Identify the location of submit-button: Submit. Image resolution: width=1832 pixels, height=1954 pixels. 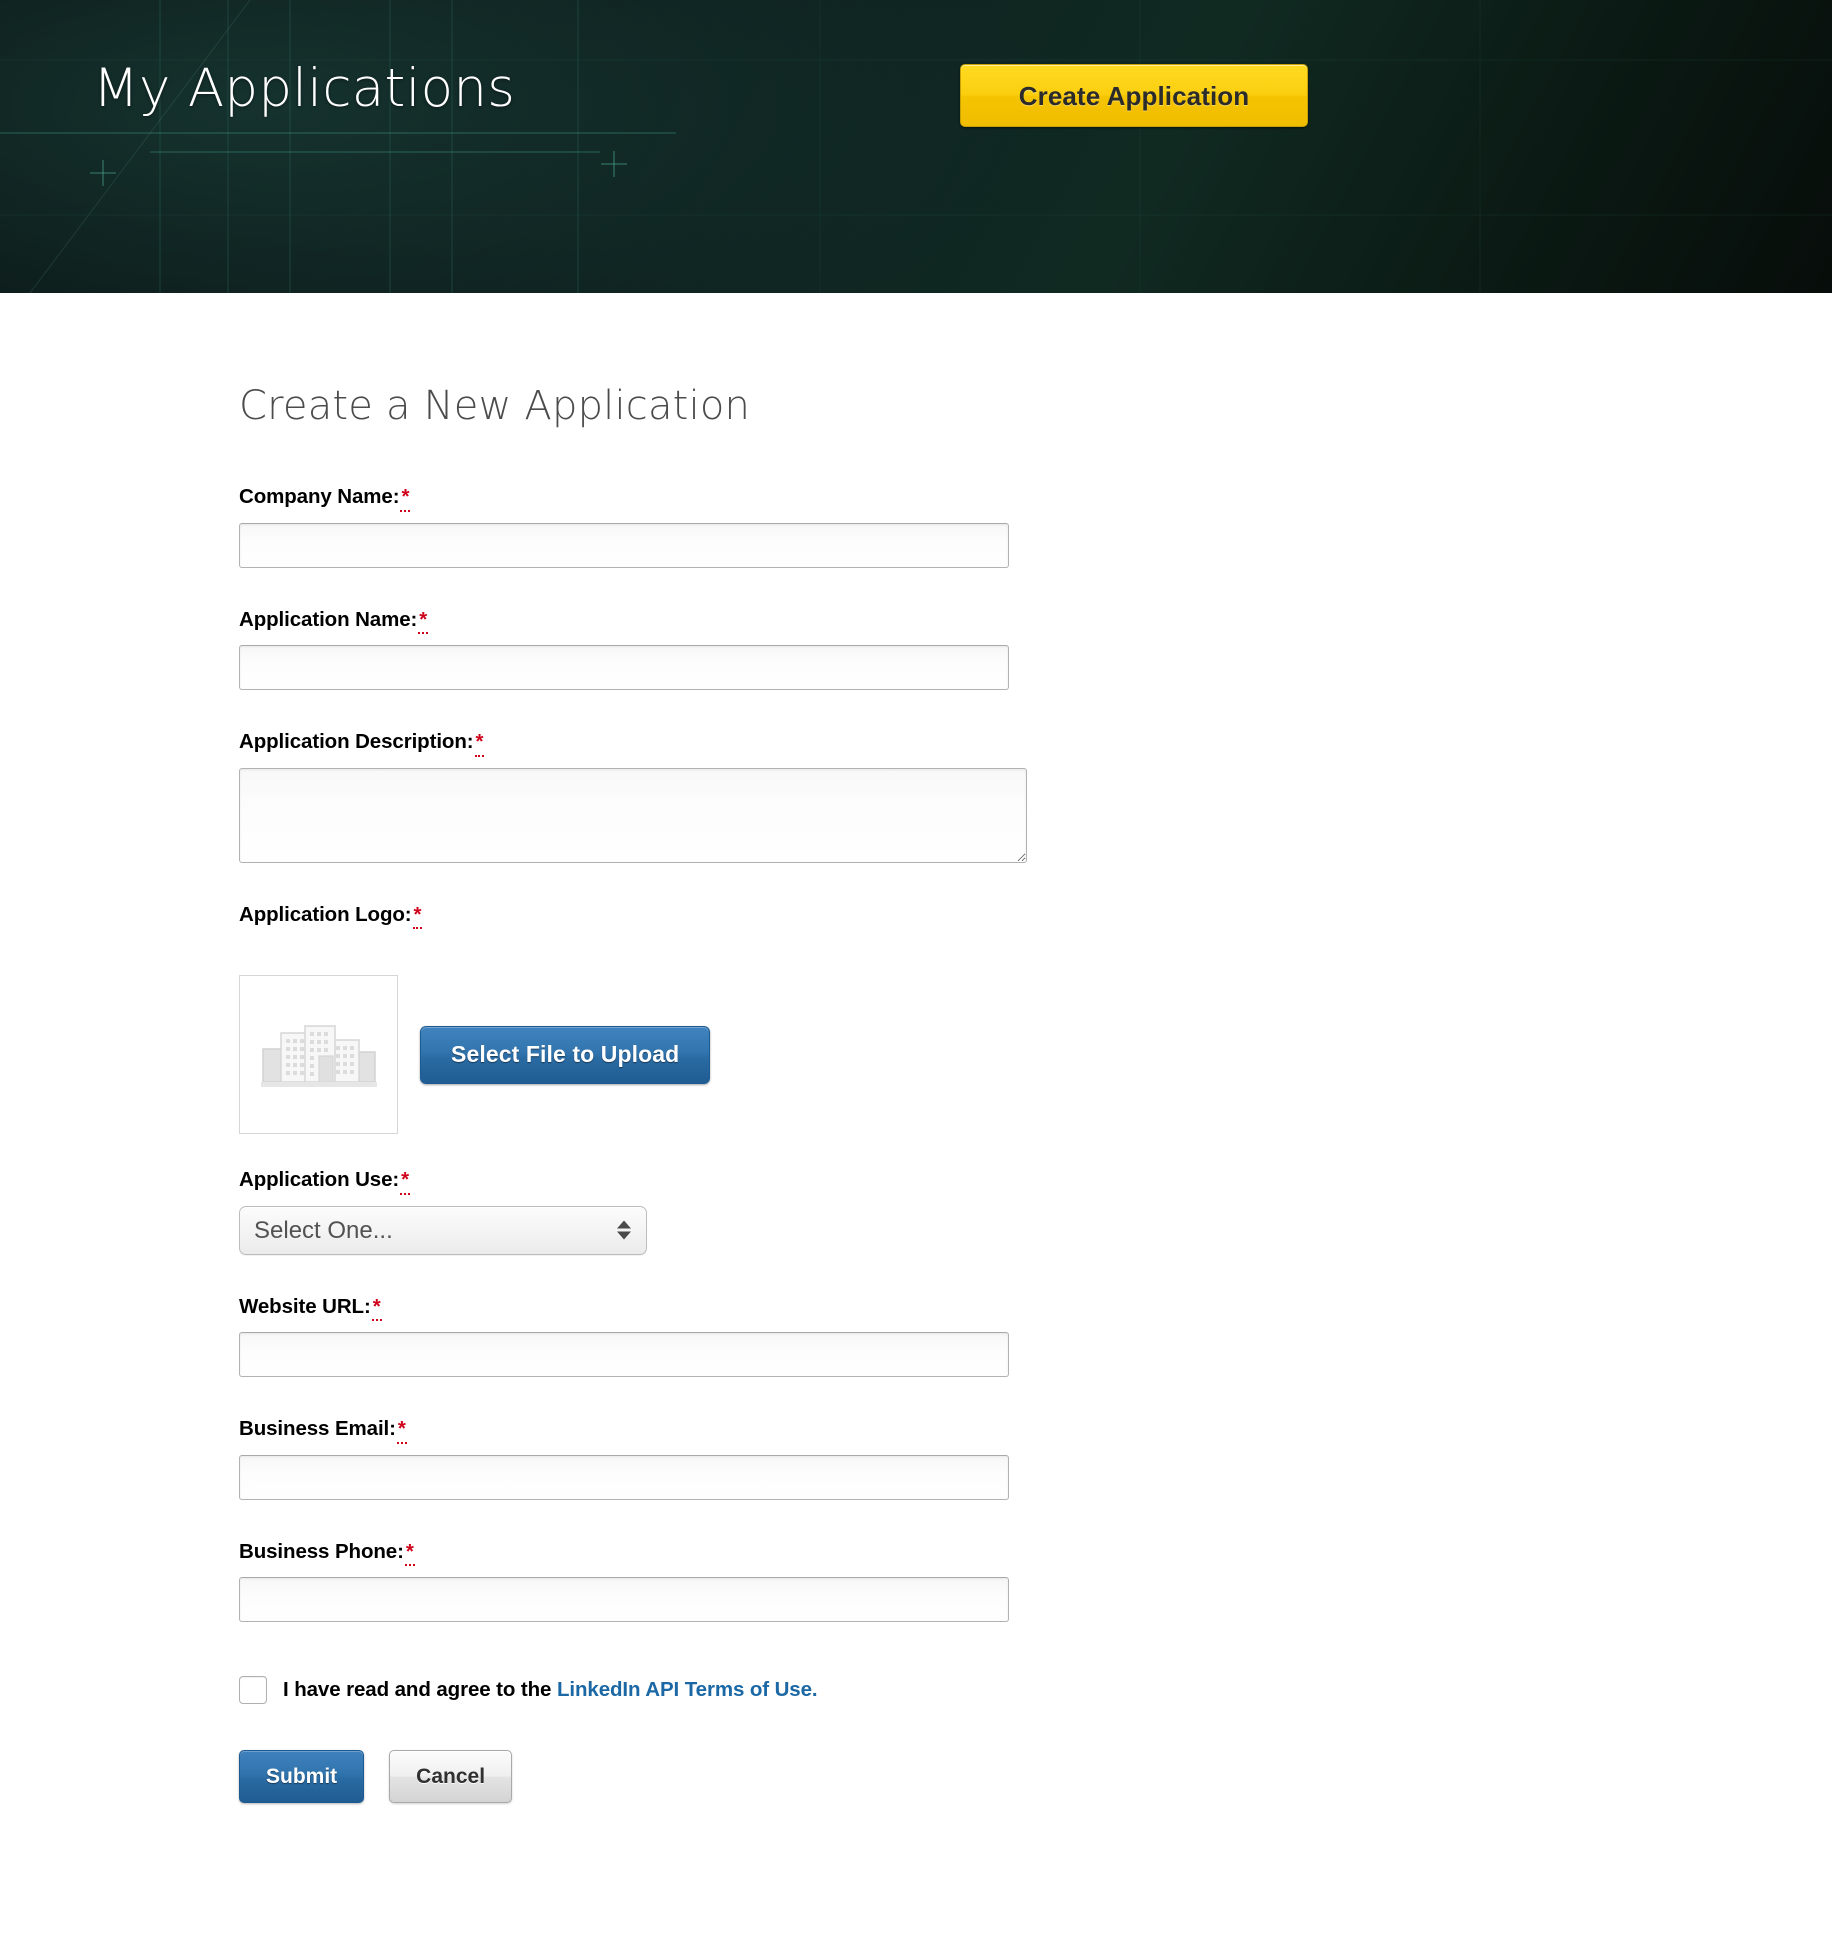
(302, 1776).